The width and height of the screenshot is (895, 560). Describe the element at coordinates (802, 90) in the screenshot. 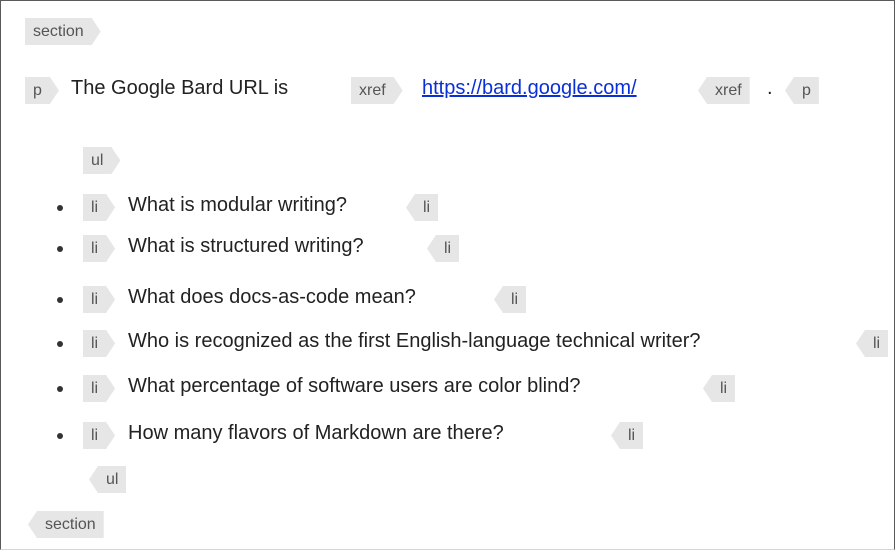

I see `p-close-tag: p` at that location.